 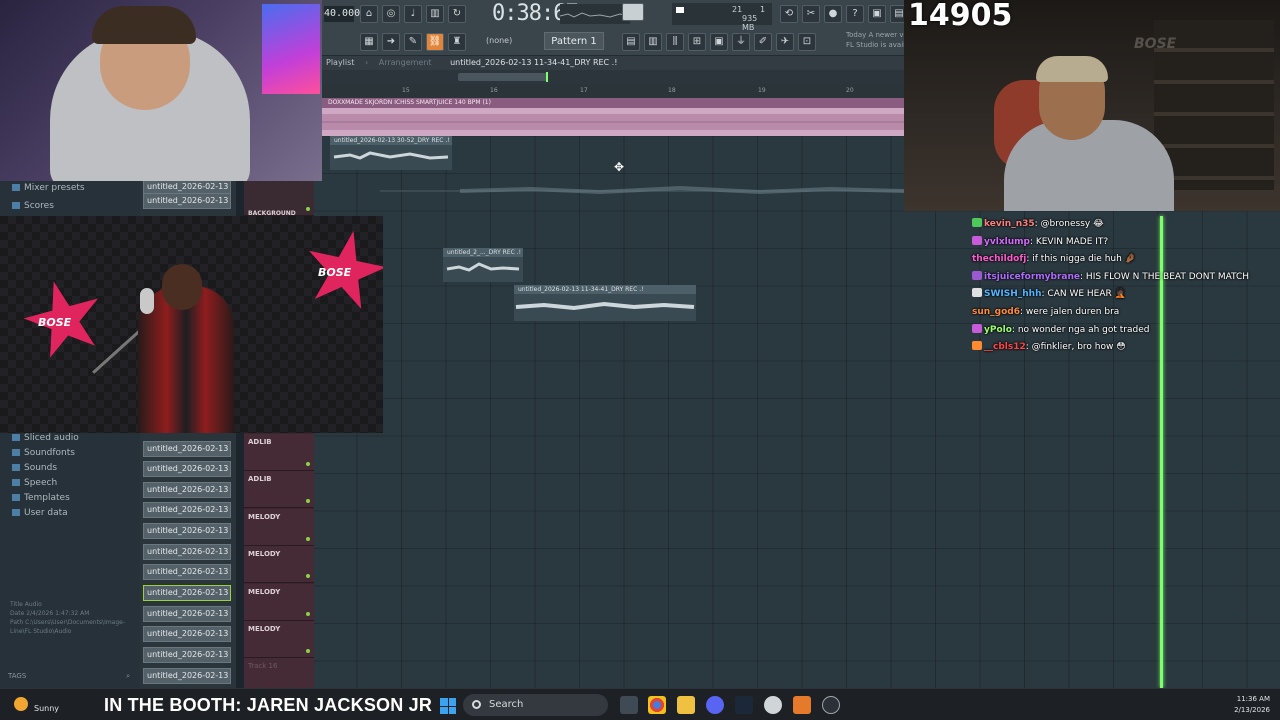 What do you see at coordinates (613, 122) in the screenshot?
I see `beat-waveform` at bounding box center [613, 122].